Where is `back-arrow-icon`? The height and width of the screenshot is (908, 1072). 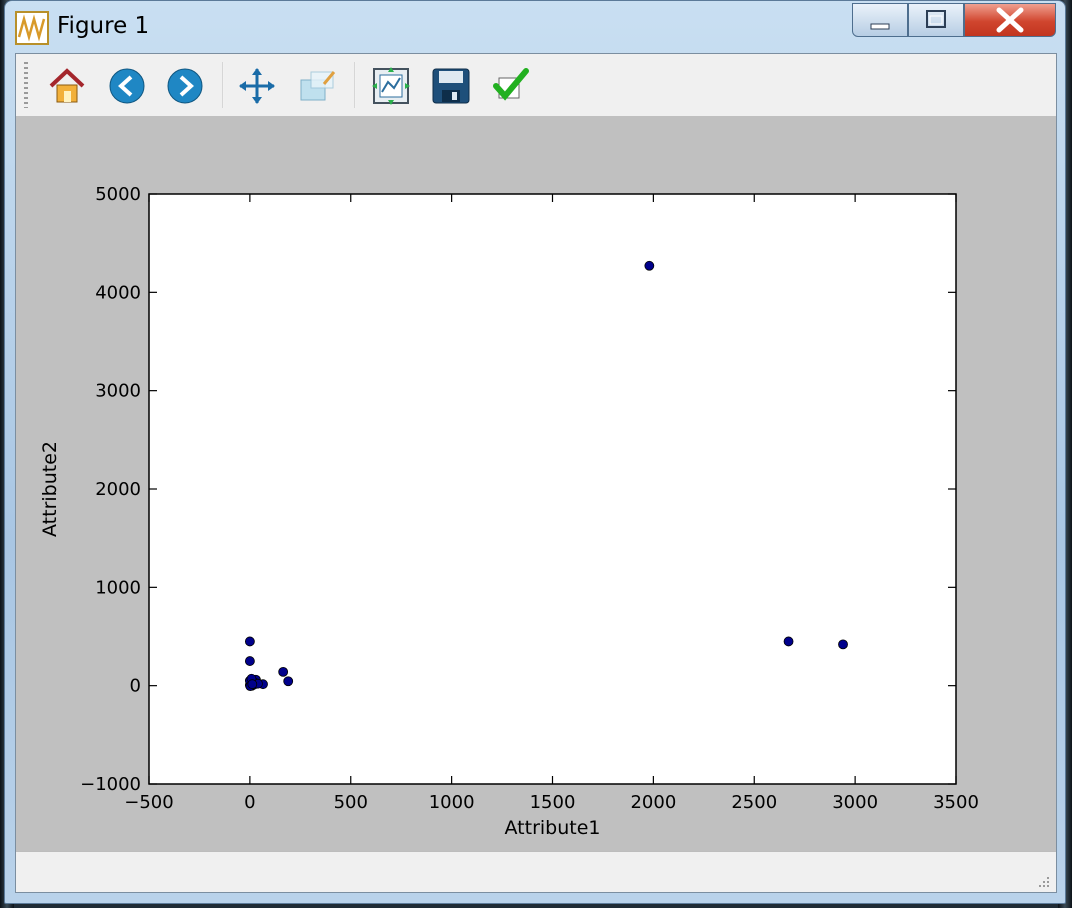 back-arrow-icon is located at coordinates (127, 86).